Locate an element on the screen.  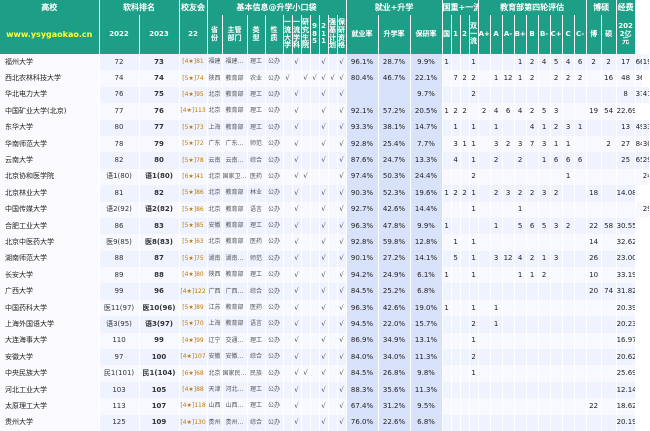
col-alumni-22: 22 is located at coordinates (193, 34).